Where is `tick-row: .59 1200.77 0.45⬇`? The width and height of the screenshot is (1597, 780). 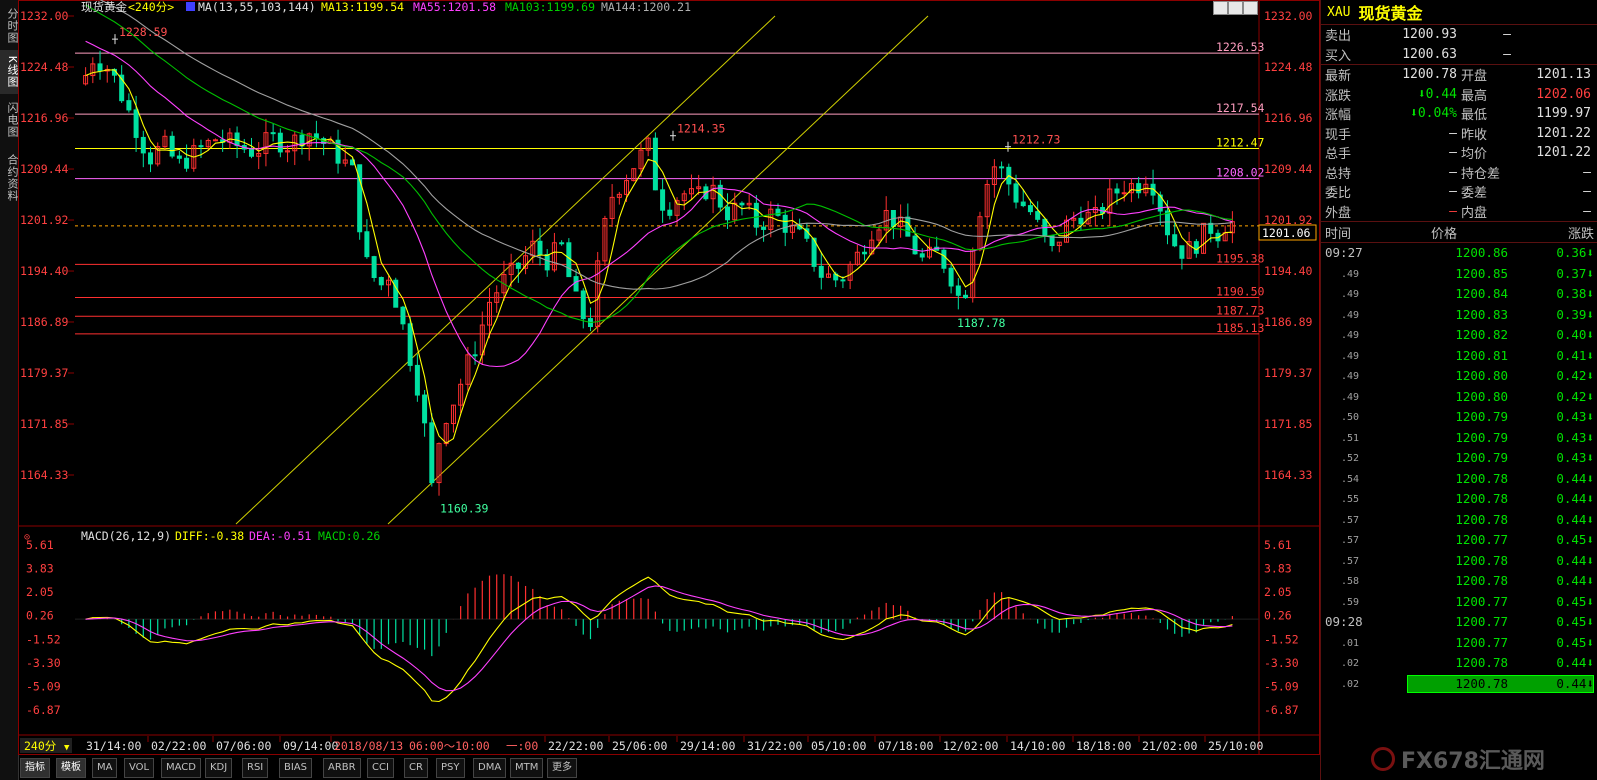 tick-row: .59 1200.77 0.45⬇ is located at coordinates (1459, 602).